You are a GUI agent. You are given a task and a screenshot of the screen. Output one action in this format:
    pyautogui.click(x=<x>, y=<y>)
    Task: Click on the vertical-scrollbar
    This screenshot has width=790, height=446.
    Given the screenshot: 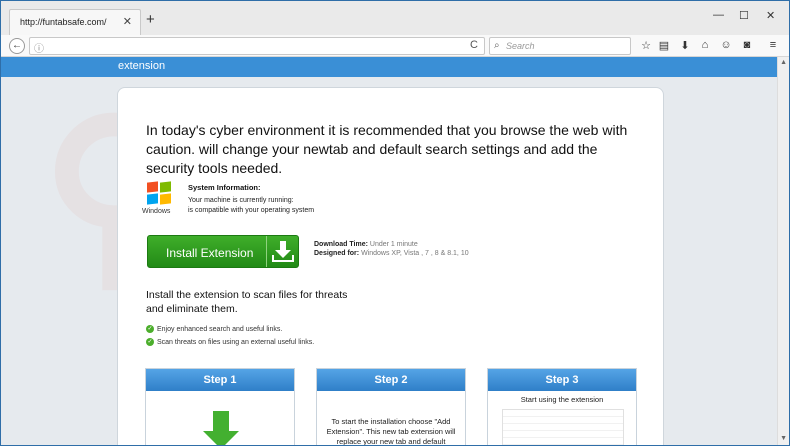 What is the action you would take?
    pyautogui.click(x=783, y=251)
    